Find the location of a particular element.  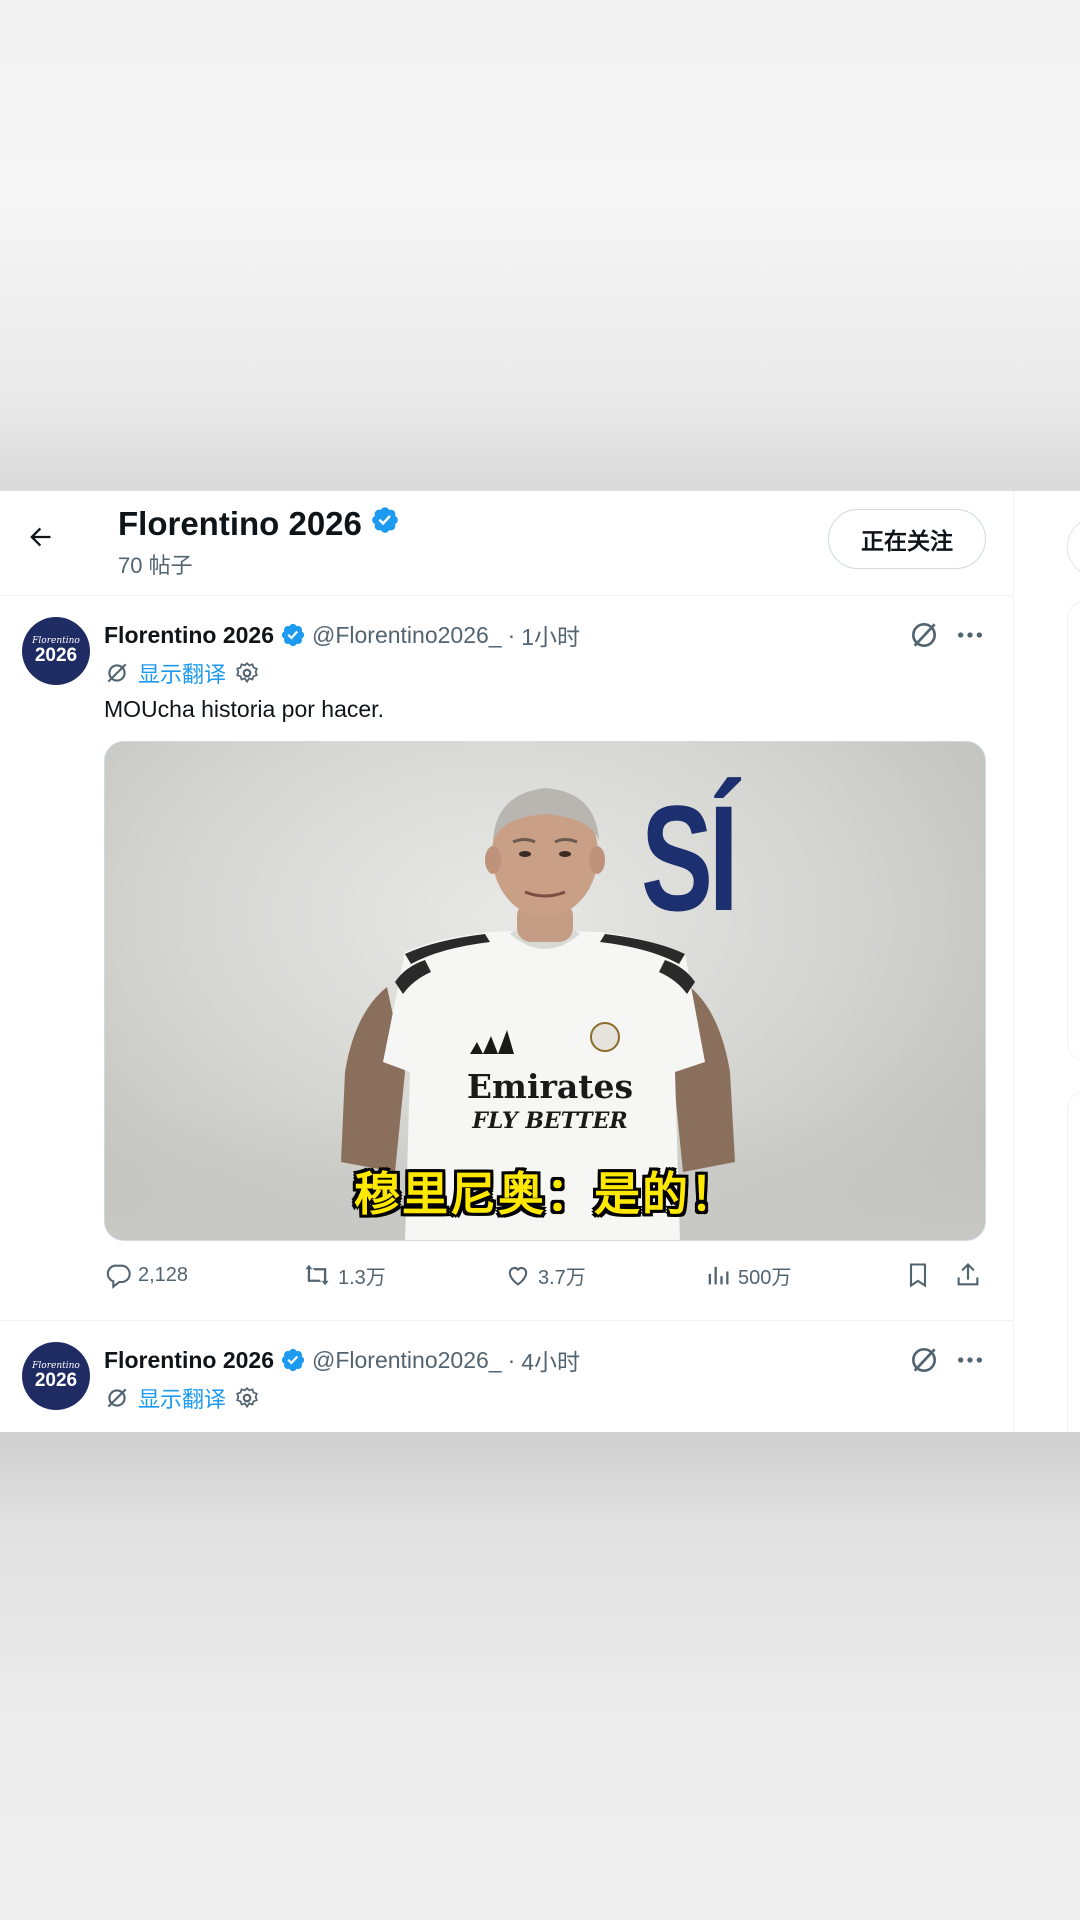

reply-count: 2,128 is located at coordinates (163, 1274).